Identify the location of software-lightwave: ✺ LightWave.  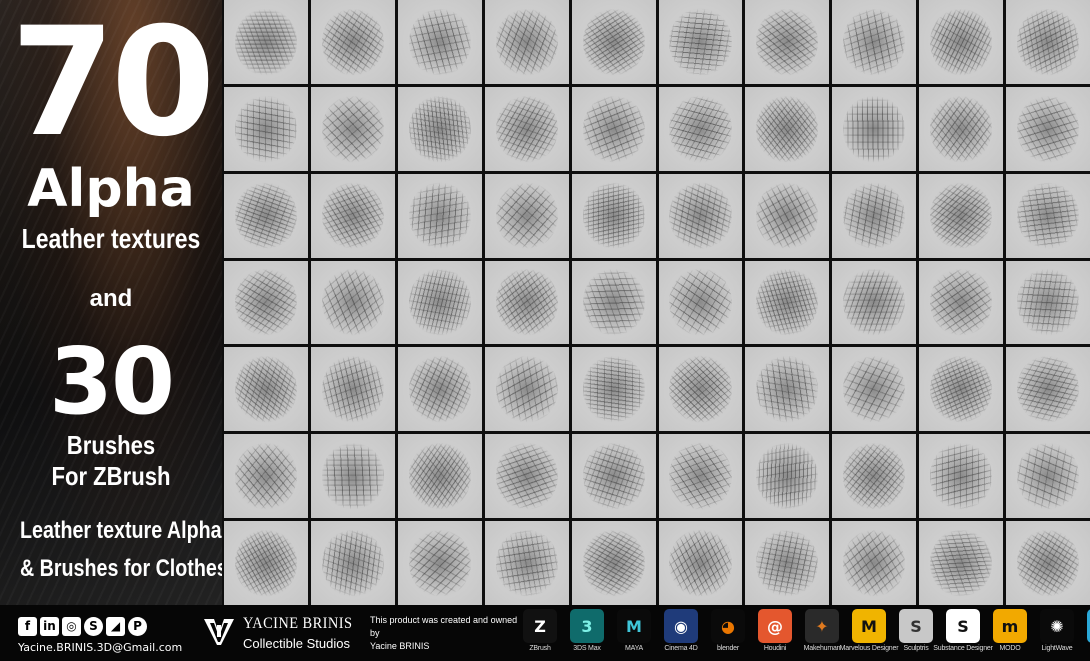
(1057, 630).